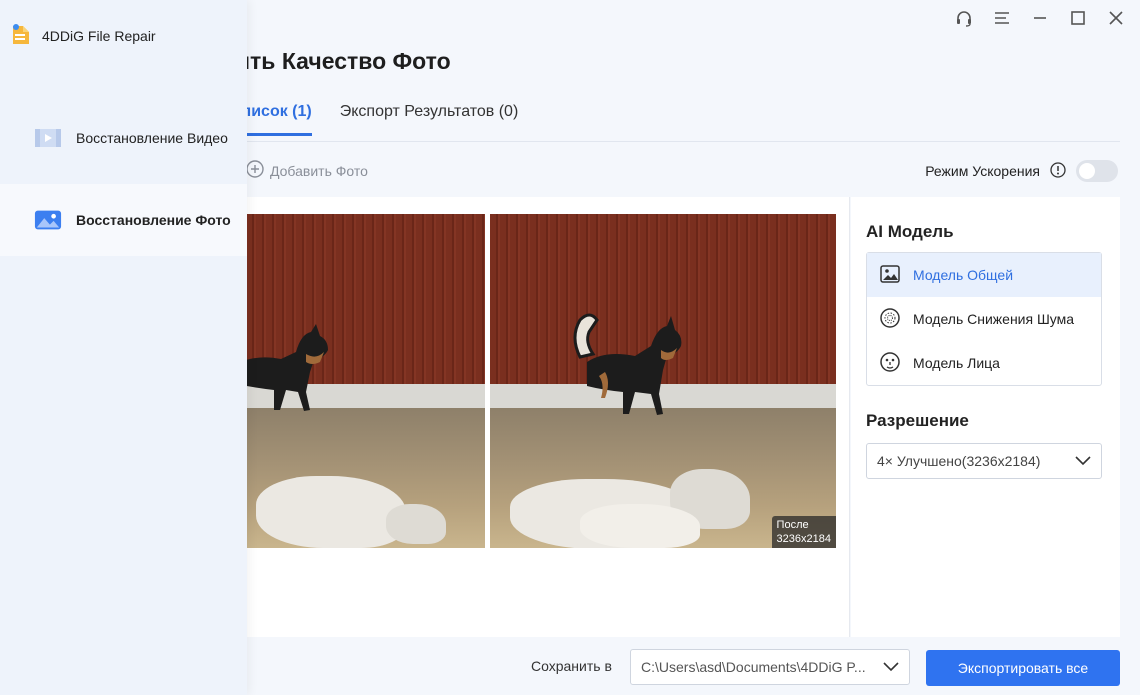 Image resolution: width=1140 pixels, height=695 pixels. I want to click on after-label: После, so click(792, 525).